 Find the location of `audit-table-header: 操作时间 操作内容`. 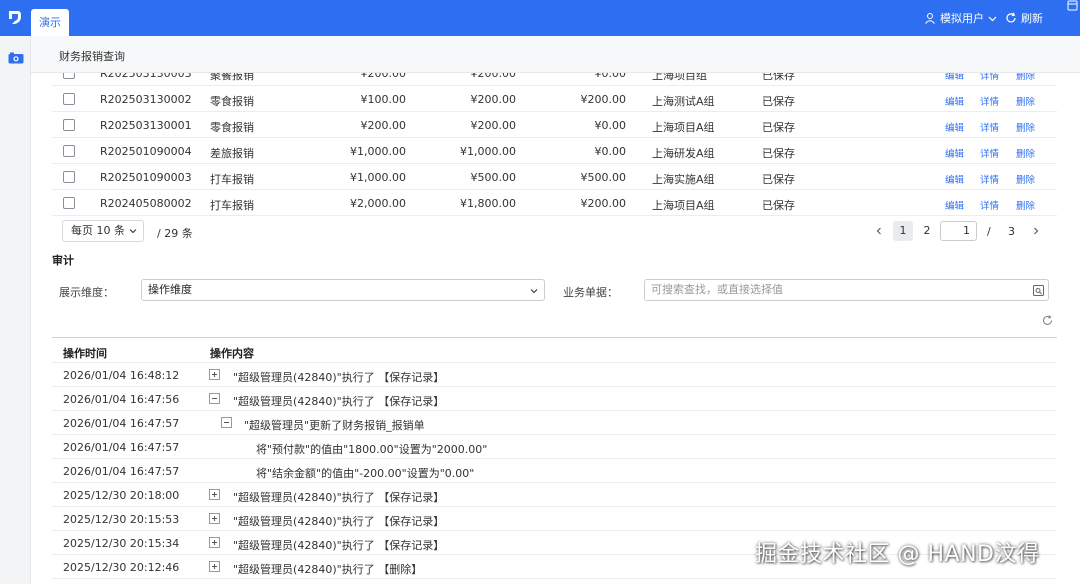

audit-table-header: 操作时间 操作内容 is located at coordinates (554, 350).